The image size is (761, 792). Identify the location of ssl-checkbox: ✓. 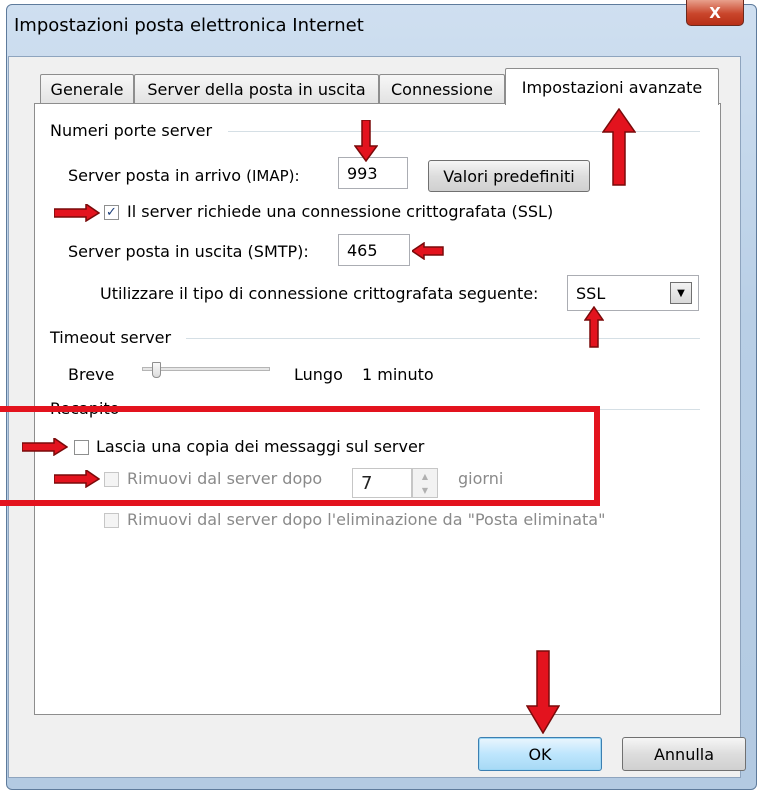
(111, 212).